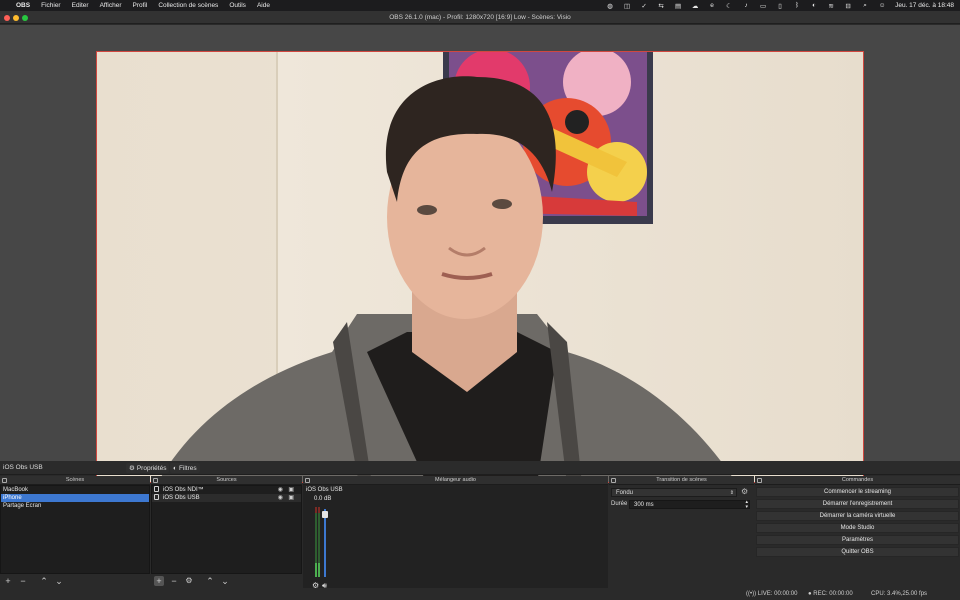  Describe the element at coordinates (661, 6) in the screenshot. I see `transfer-icon: ⇆` at that location.